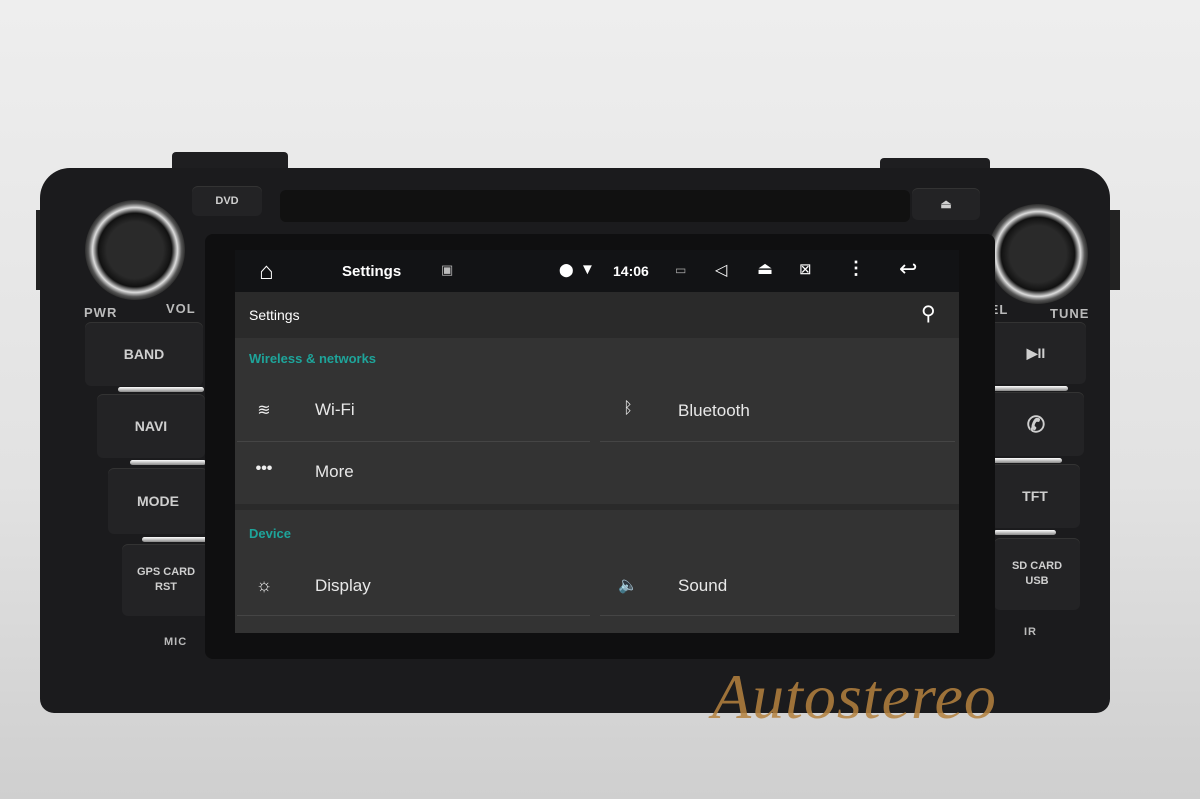  I want to click on item-label: Display, so click(343, 585).